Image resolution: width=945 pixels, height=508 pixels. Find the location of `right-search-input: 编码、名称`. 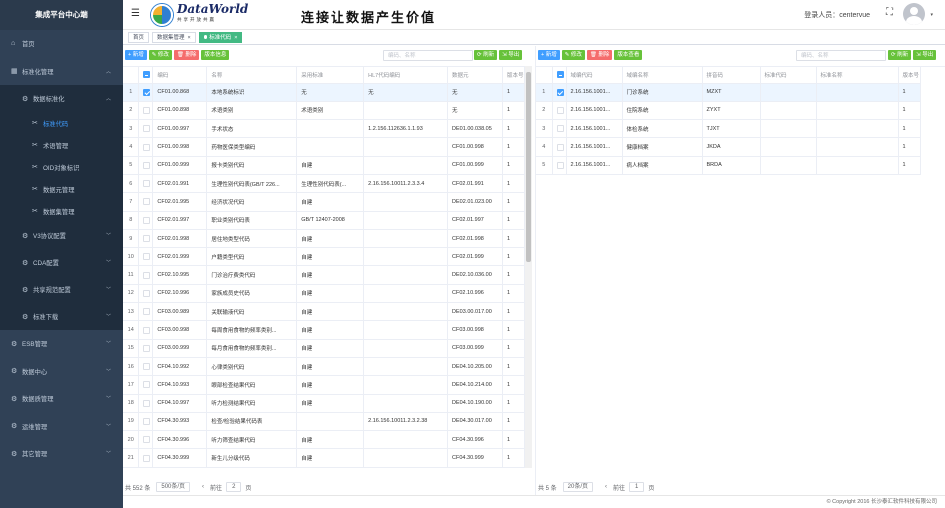

right-search-input: 编码、名称 is located at coordinates (841, 55).